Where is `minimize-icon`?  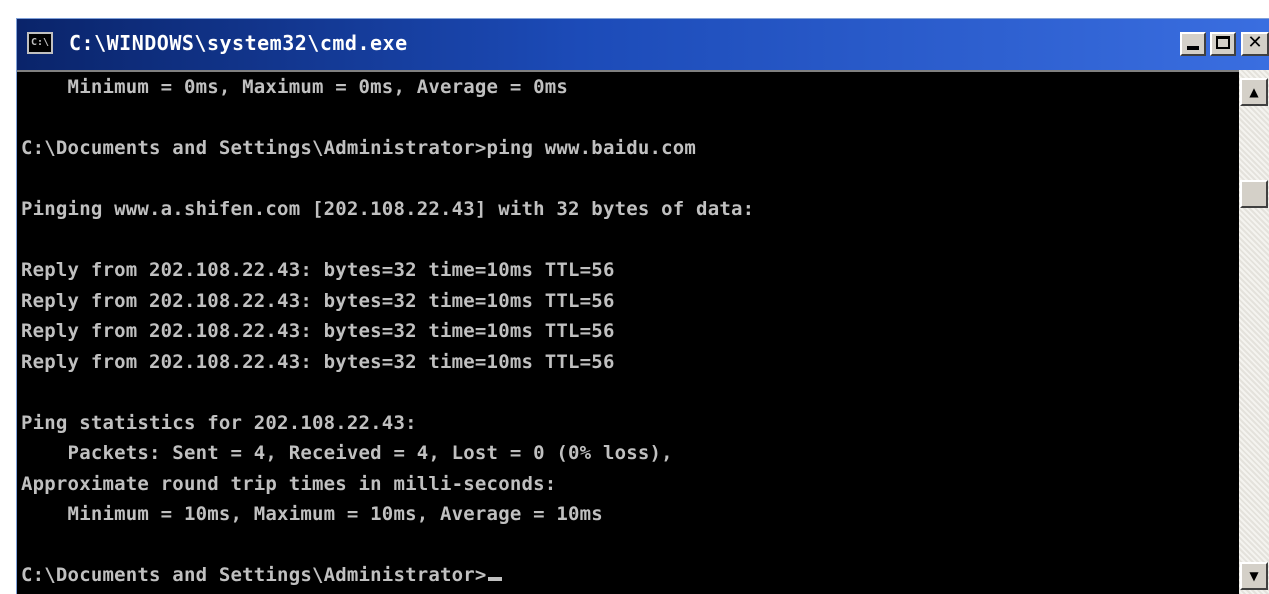 minimize-icon is located at coordinates (1193, 48).